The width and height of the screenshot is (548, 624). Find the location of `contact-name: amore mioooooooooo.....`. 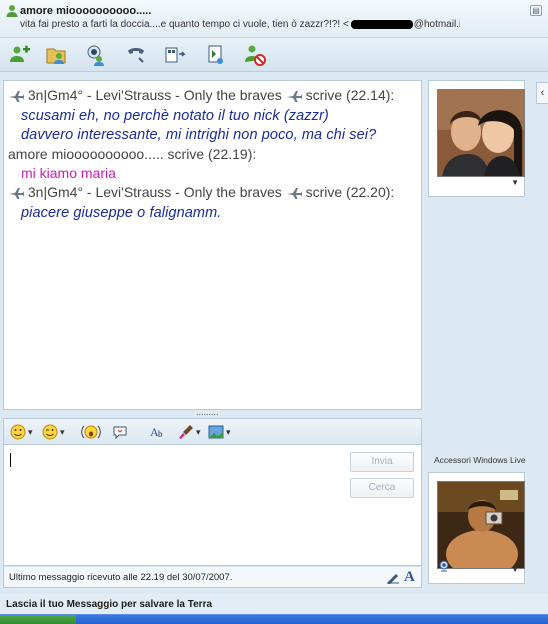

contact-name: amore mioooooooooo..... is located at coordinates (85, 11).